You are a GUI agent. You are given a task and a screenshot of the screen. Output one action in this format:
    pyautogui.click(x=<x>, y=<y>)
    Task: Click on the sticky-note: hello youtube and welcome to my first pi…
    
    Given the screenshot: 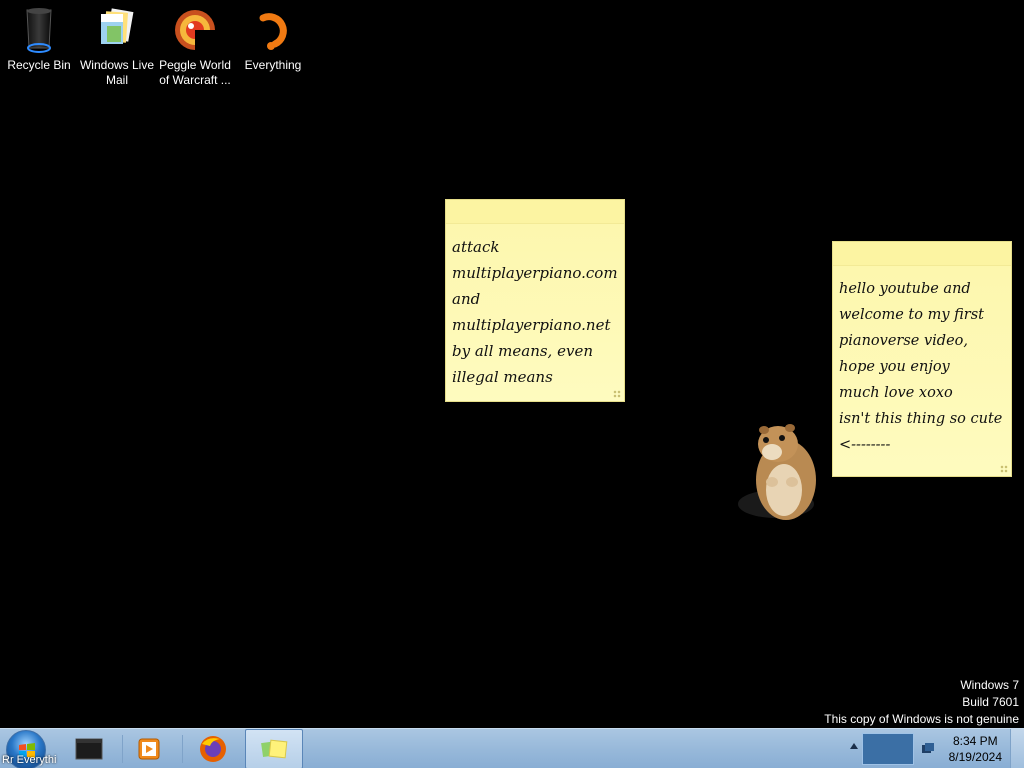 What is the action you would take?
    pyautogui.click(x=922, y=359)
    